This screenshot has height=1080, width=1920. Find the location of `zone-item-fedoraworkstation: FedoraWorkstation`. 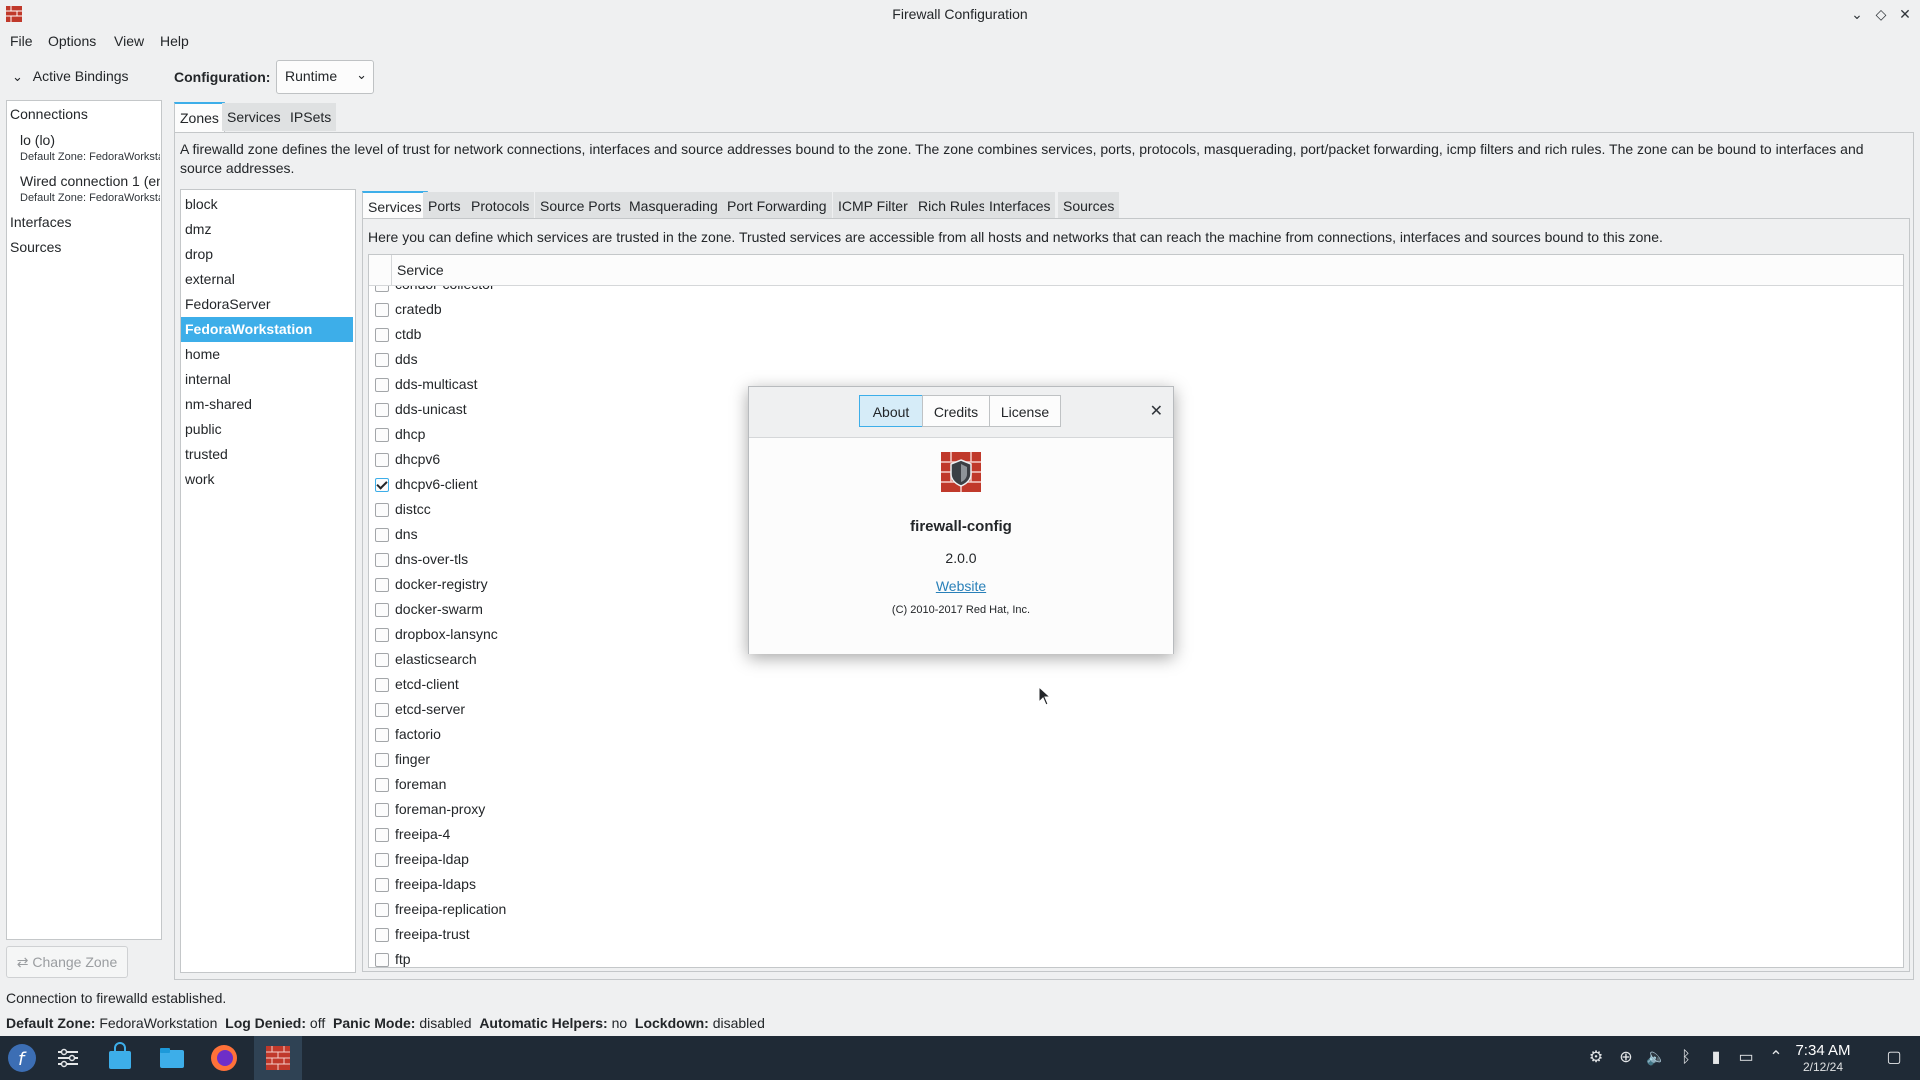

zone-item-fedoraworkstation: FedoraWorkstation is located at coordinates (267, 329).